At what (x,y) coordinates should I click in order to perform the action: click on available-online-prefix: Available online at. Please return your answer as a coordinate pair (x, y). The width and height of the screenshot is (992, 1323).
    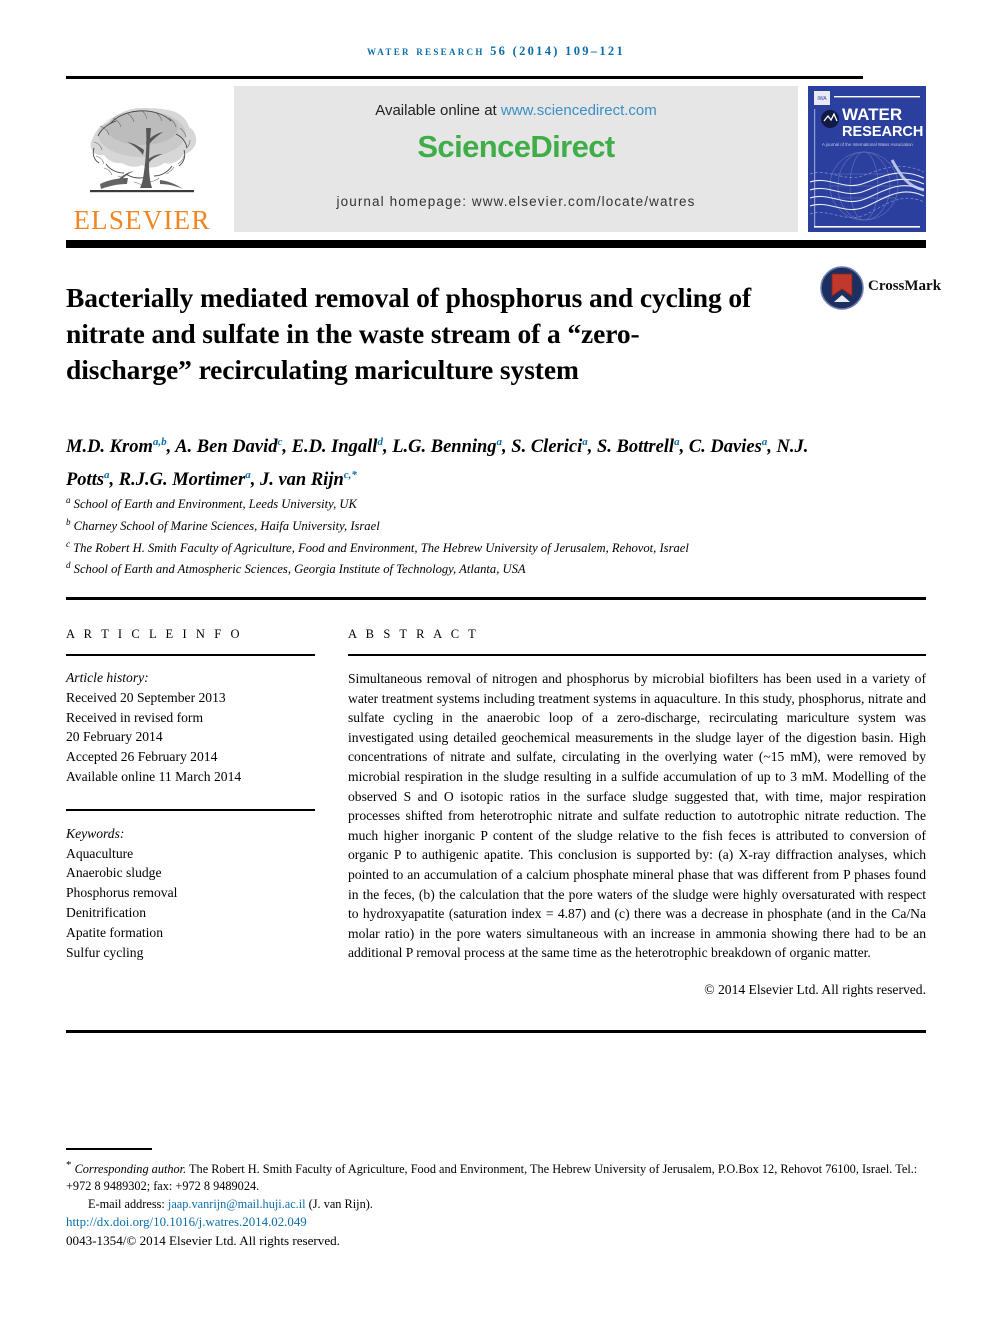
    Looking at the image, I should click on (438, 110).